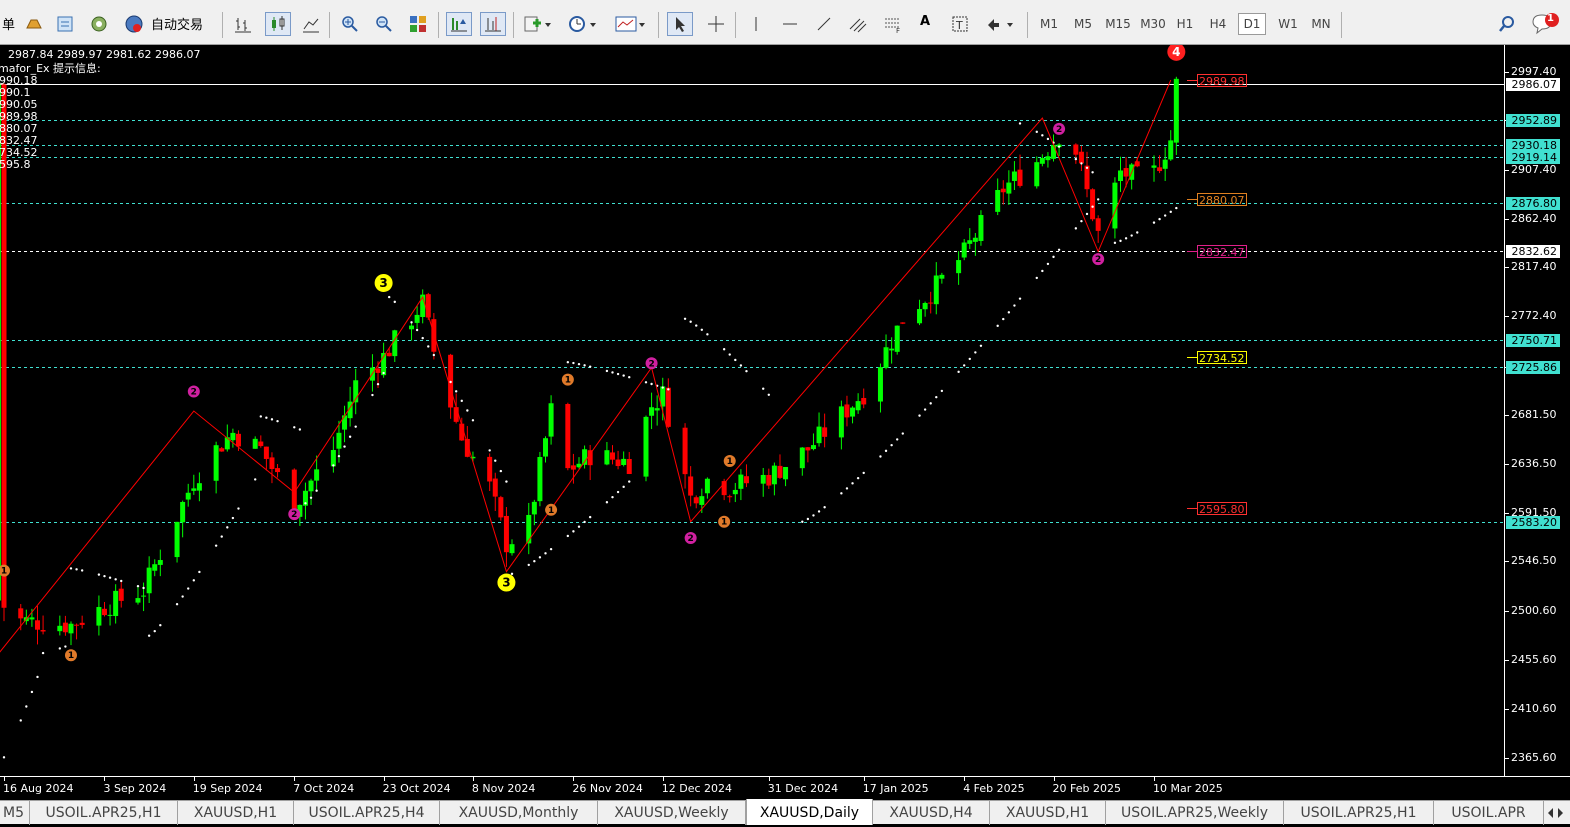  I want to click on tile-windows-icon, so click(418, 24).